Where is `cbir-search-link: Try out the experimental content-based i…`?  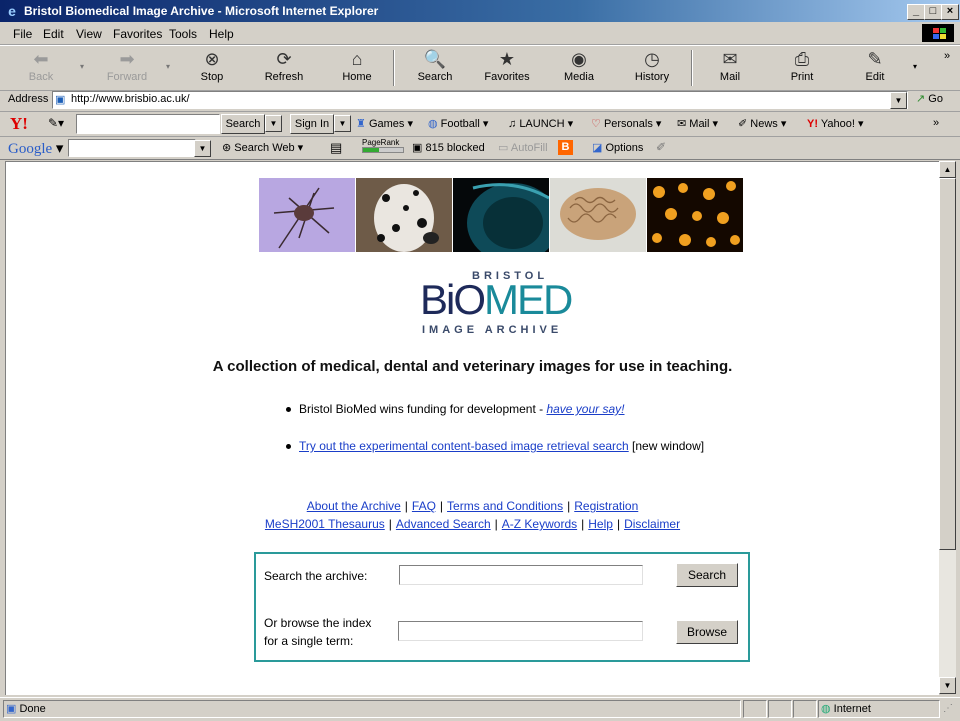
cbir-search-link: Try out the experimental content-based i… is located at coordinates (464, 446).